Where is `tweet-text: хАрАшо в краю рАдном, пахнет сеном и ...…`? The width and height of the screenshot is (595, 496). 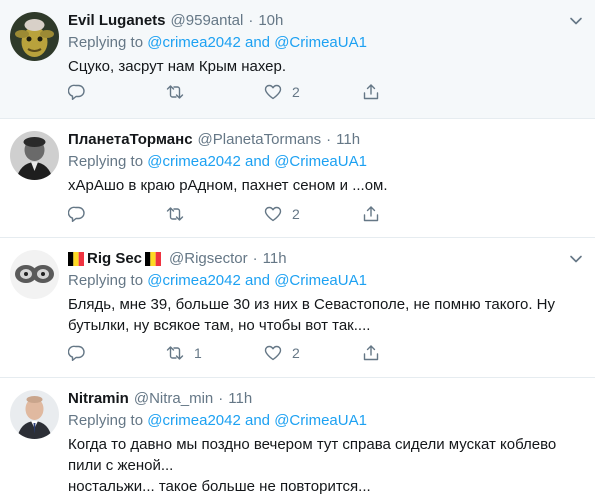 tweet-text: хАрАшо в краю рАдном, пахнет сеном и ...… is located at coordinates (327, 185).